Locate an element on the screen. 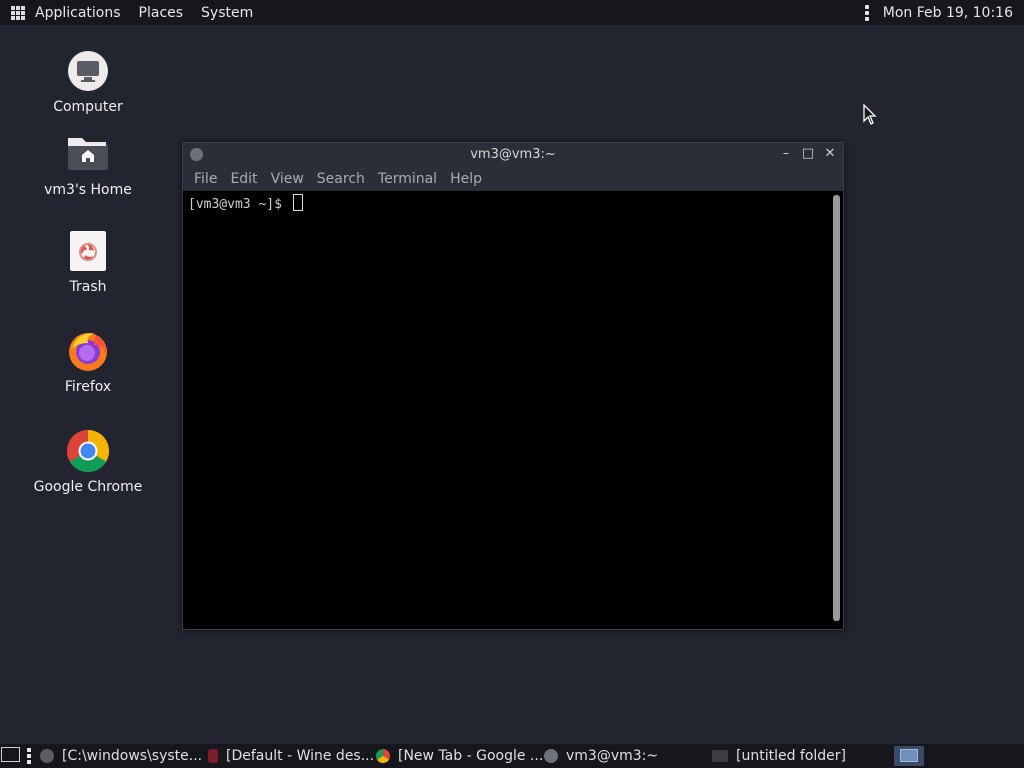 The image size is (1024, 768). task-terminal: vm3@vm3:~ is located at coordinates (601, 756).